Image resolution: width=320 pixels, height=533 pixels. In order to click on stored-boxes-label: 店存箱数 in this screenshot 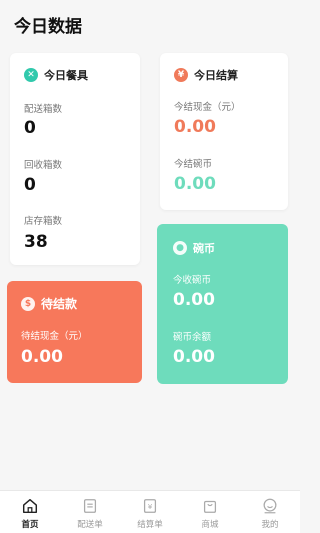, I will do `click(43, 221)`.